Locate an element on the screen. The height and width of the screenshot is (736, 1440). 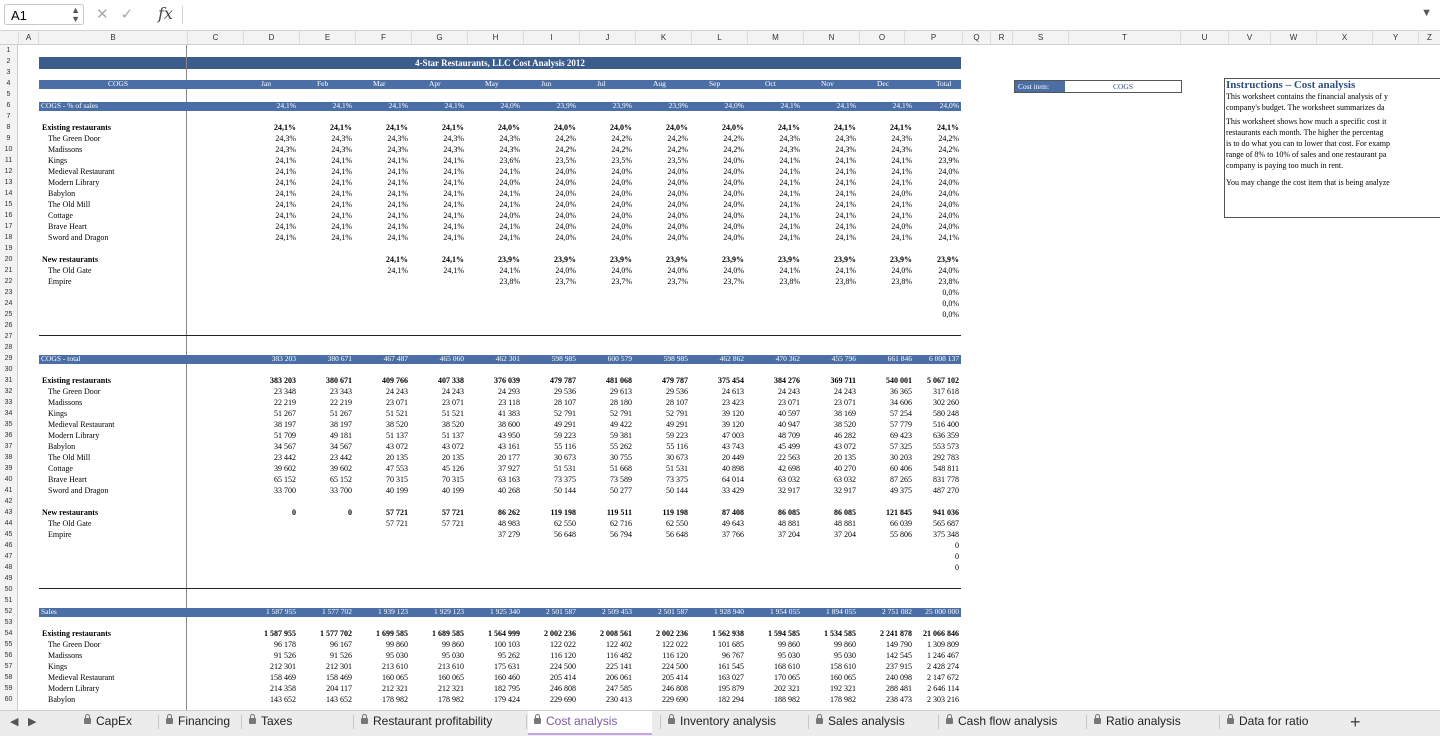
row-header-59: 59 is located at coordinates (8, 688).